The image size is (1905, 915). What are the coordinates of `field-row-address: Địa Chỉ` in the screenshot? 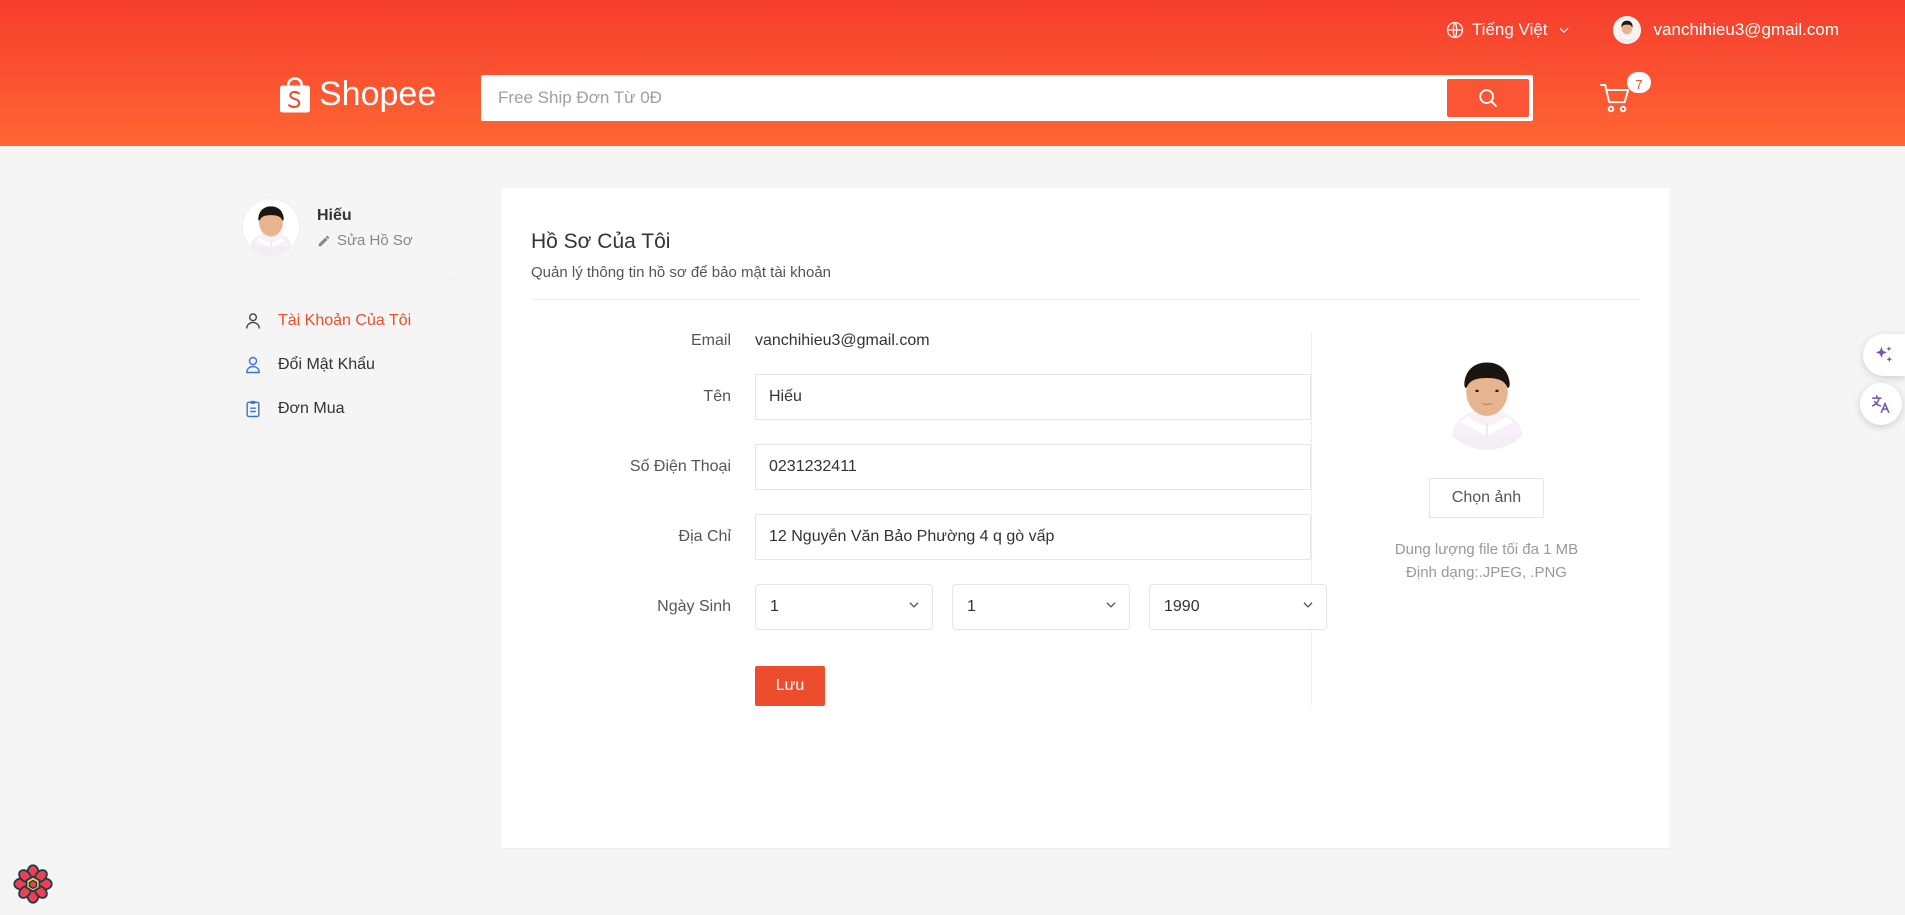 It's located at (921, 536).